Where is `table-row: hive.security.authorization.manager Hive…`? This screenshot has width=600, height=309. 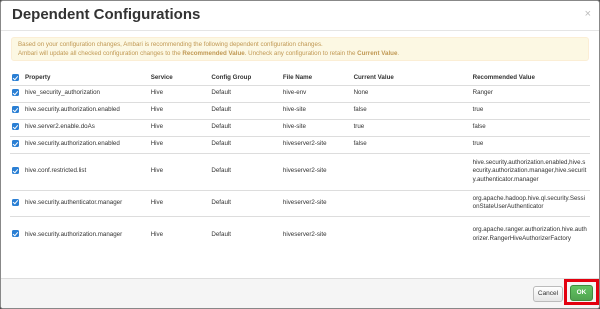 table-row: hive.security.authorization.manager Hive… is located at coordinates (300, 234).